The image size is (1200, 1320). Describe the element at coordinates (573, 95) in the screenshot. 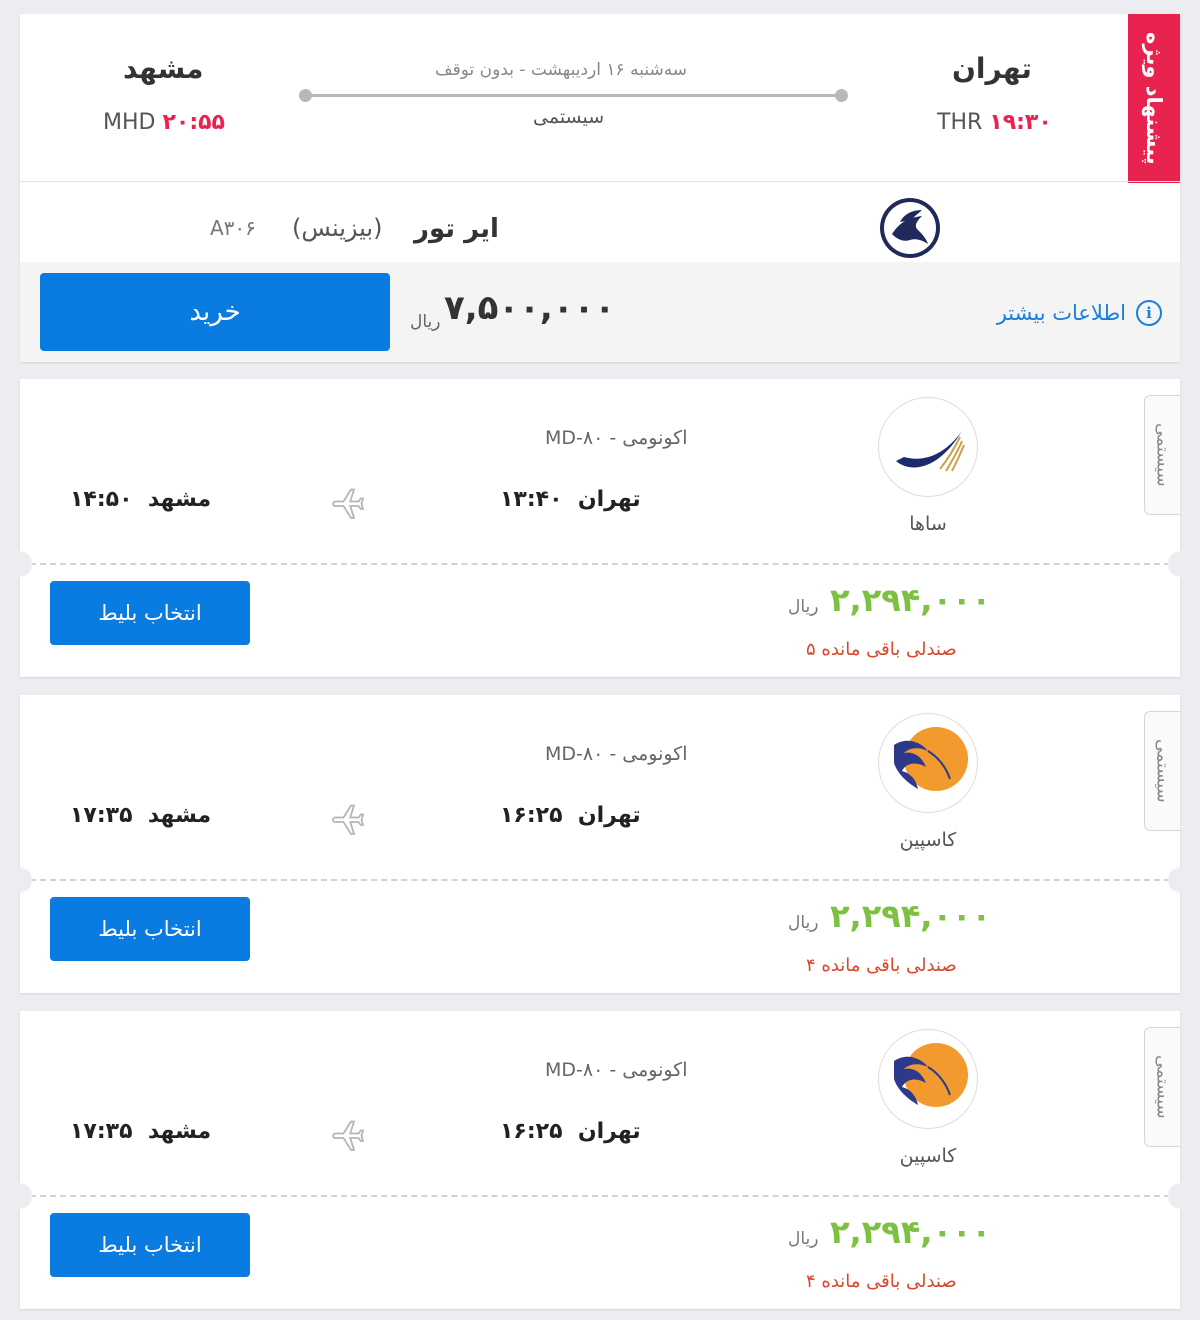

I see `route-line` at that location.